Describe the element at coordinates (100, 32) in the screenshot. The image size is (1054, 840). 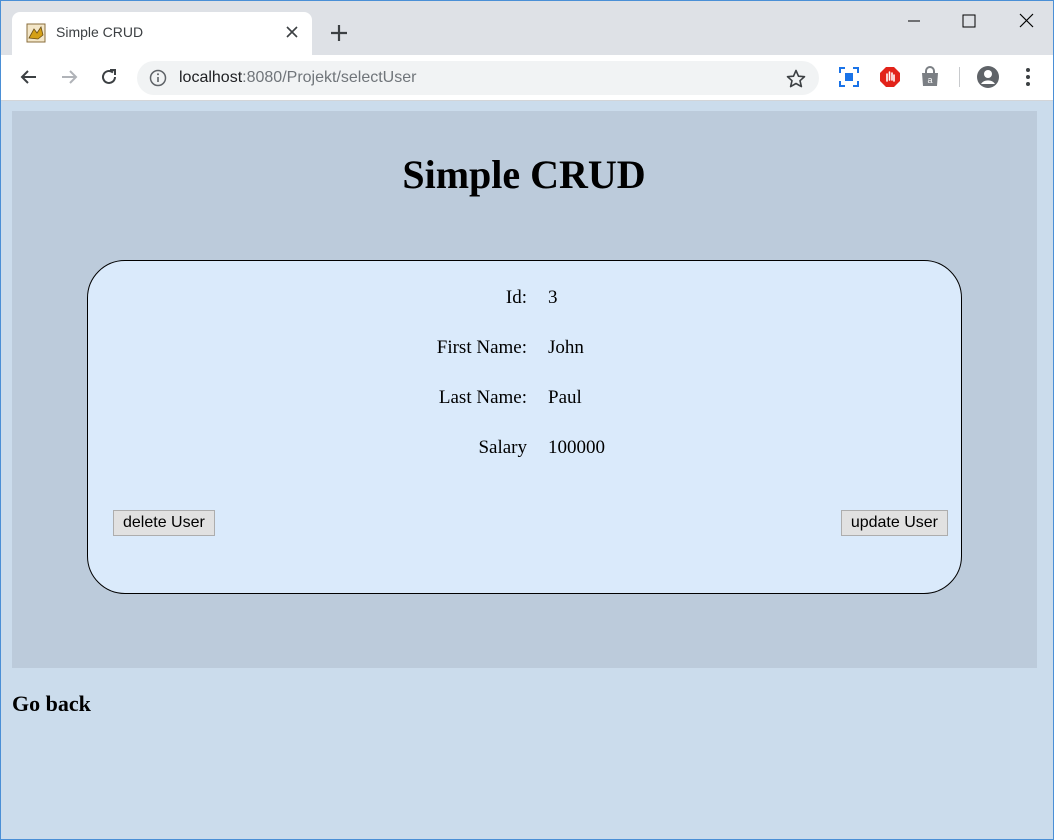
I see `tab-title: Simple CRUD` at that location.